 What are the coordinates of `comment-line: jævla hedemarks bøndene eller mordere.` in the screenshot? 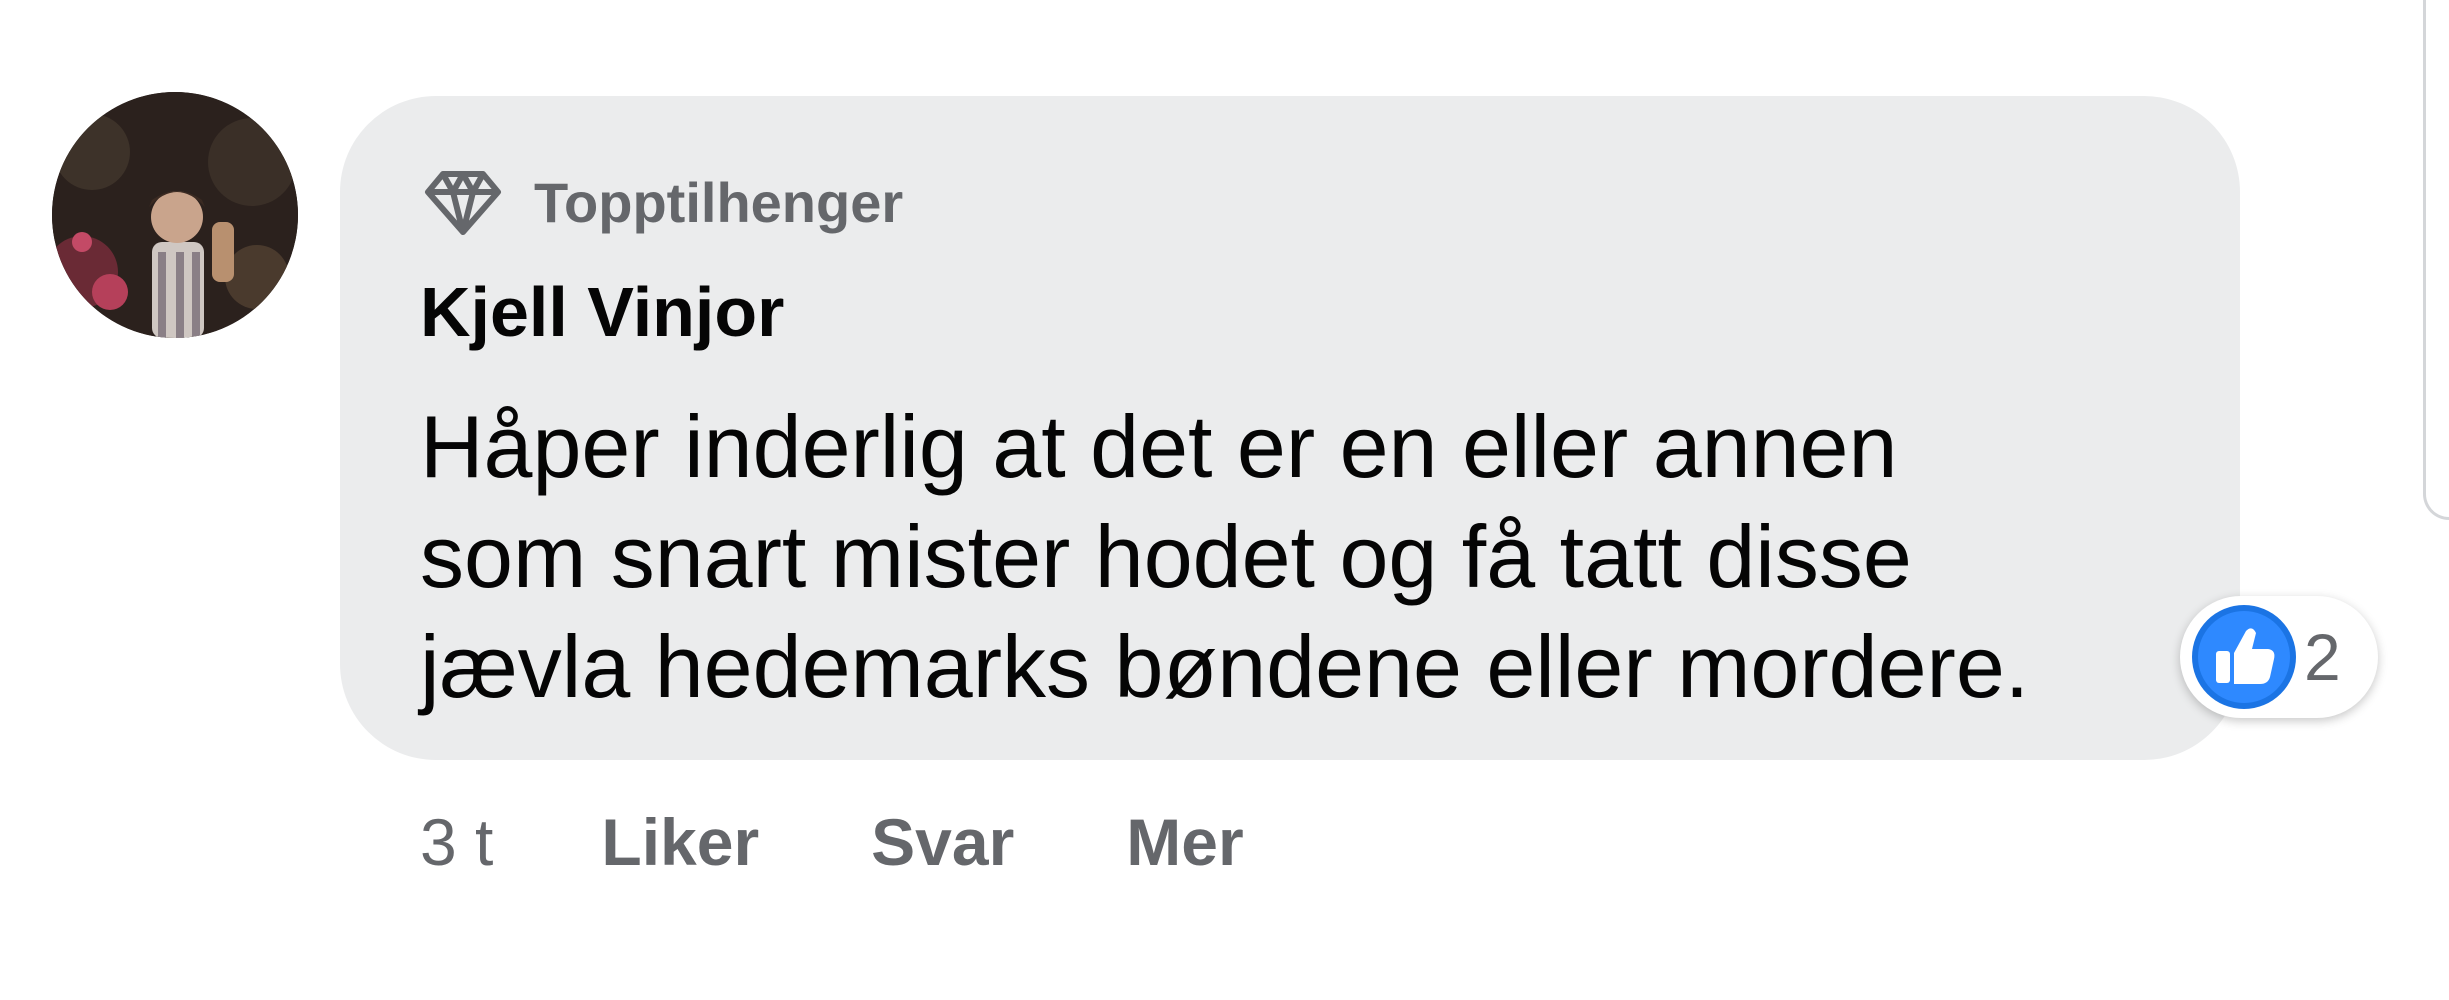 It's located at (1225, 666).